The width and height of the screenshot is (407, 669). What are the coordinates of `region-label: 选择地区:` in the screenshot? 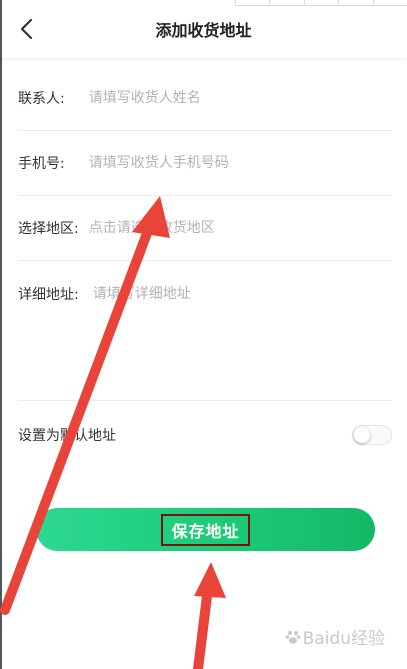 It's located at (48, 229).